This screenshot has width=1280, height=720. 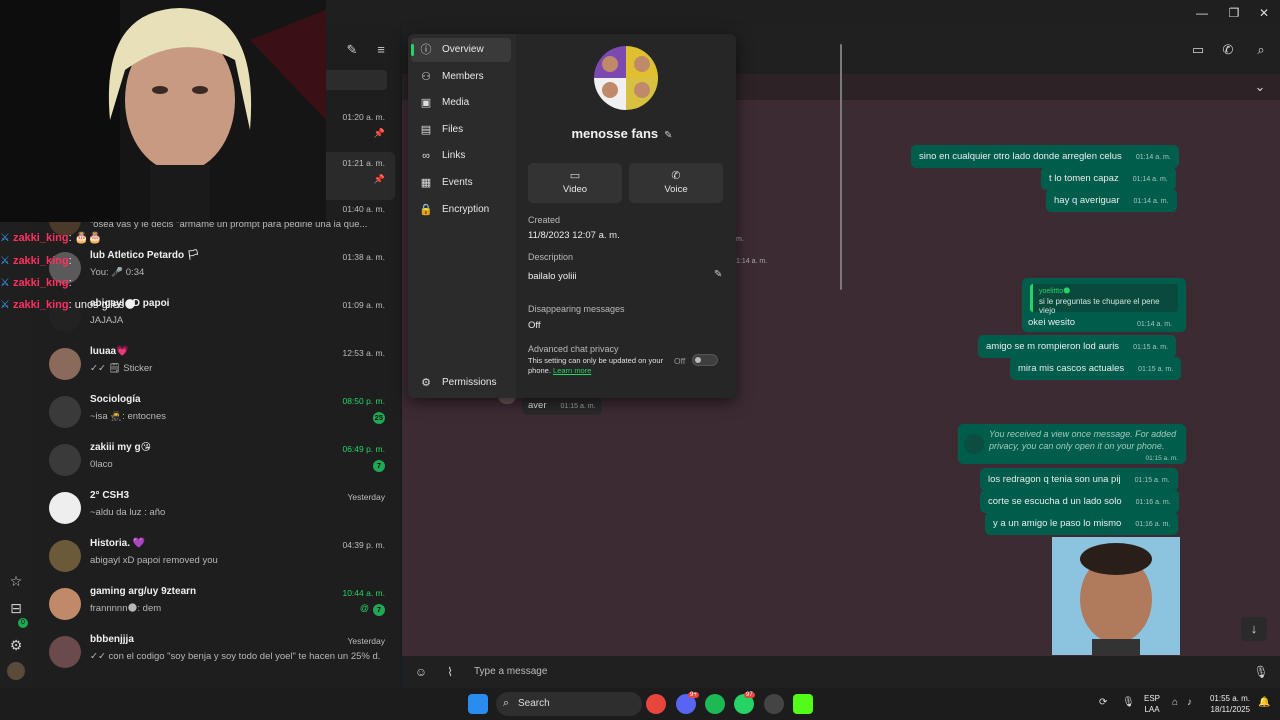 I want to click on tab-encryption: 🔒 Encryption, so click(x=461, y=210).